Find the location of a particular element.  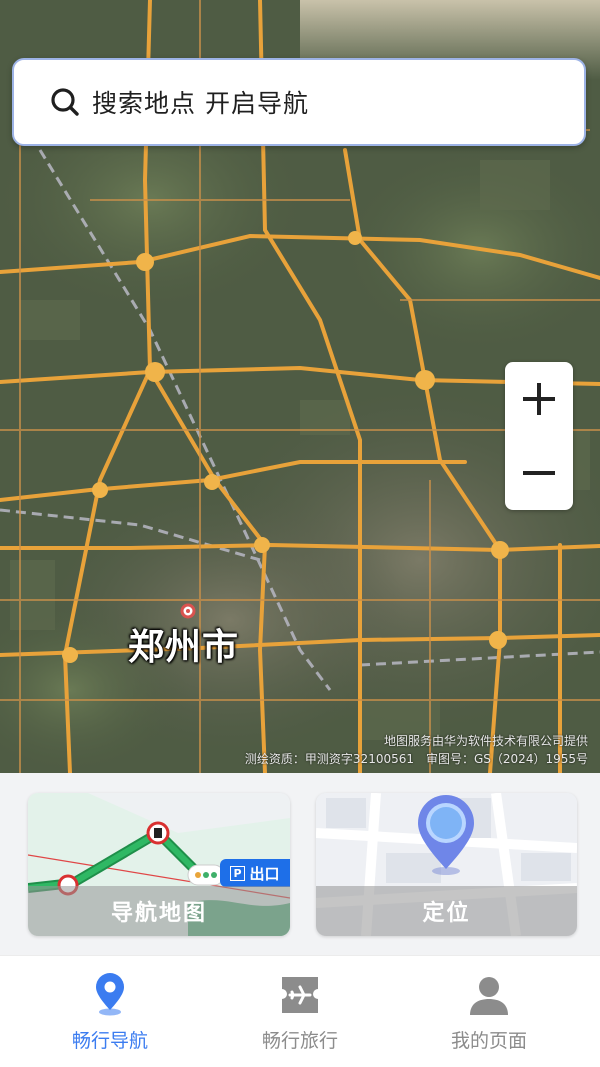

location-label: 定位 is located at coordinates (446, 911).